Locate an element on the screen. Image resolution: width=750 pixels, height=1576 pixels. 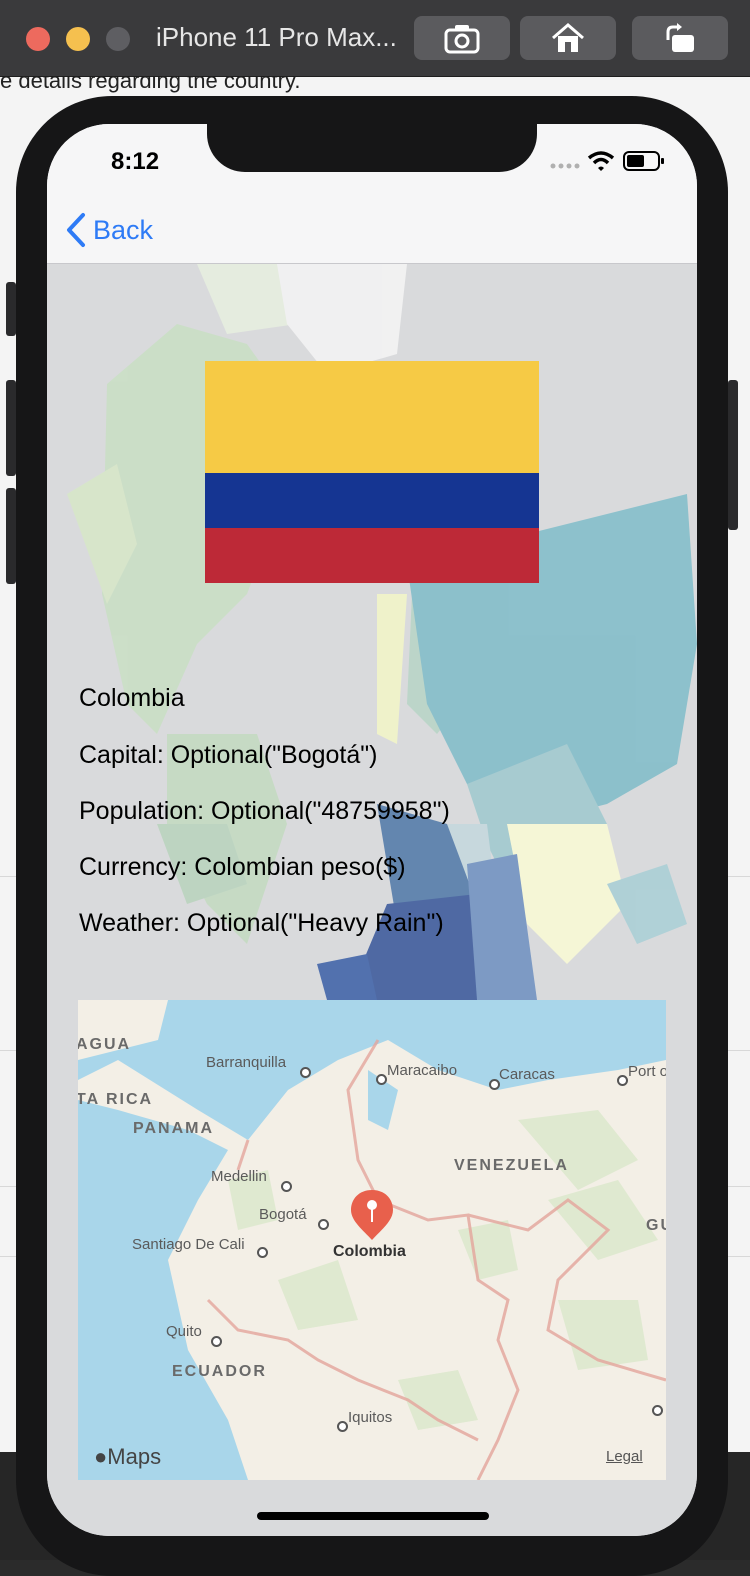
flag-stripe-blue is located at coordinates (372, 500).